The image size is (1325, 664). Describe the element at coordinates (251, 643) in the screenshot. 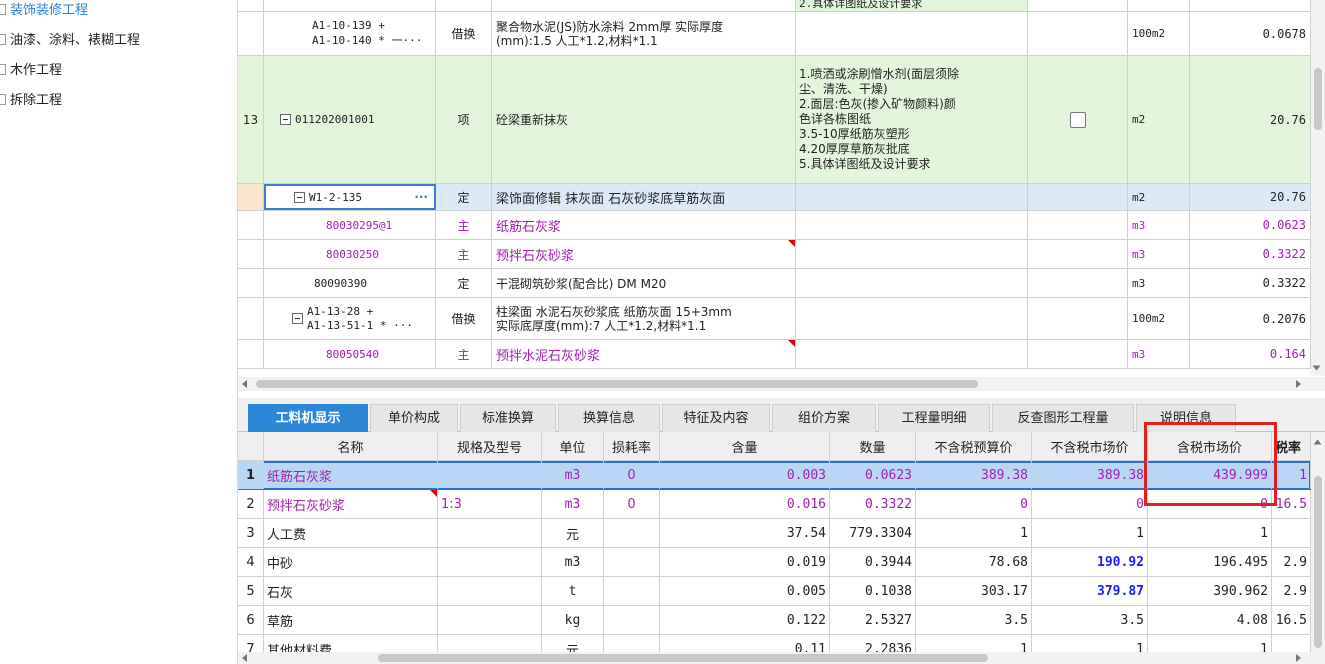

I see `cell-seq: 7` at that location.